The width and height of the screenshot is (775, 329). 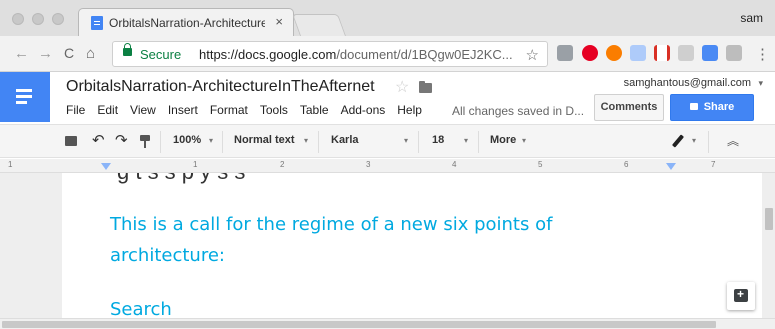 What do you see at coordinates (387, 166) in the screenshot?
I see `ruler: 1 1 2 3 4 5 6 7` at bounding box center [387, 166].